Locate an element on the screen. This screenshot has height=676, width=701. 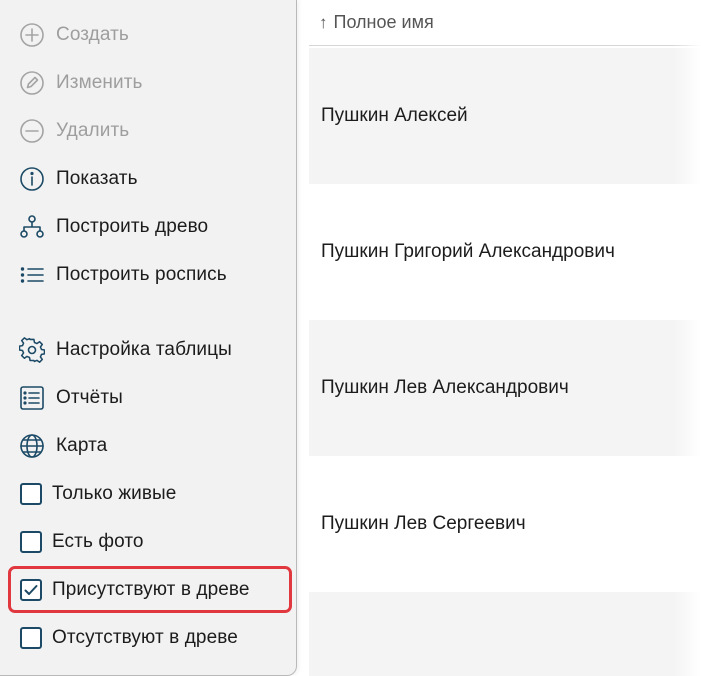
filter-absent-in-tree: Отсутствуют в древе is located at coordinates (148, 638).